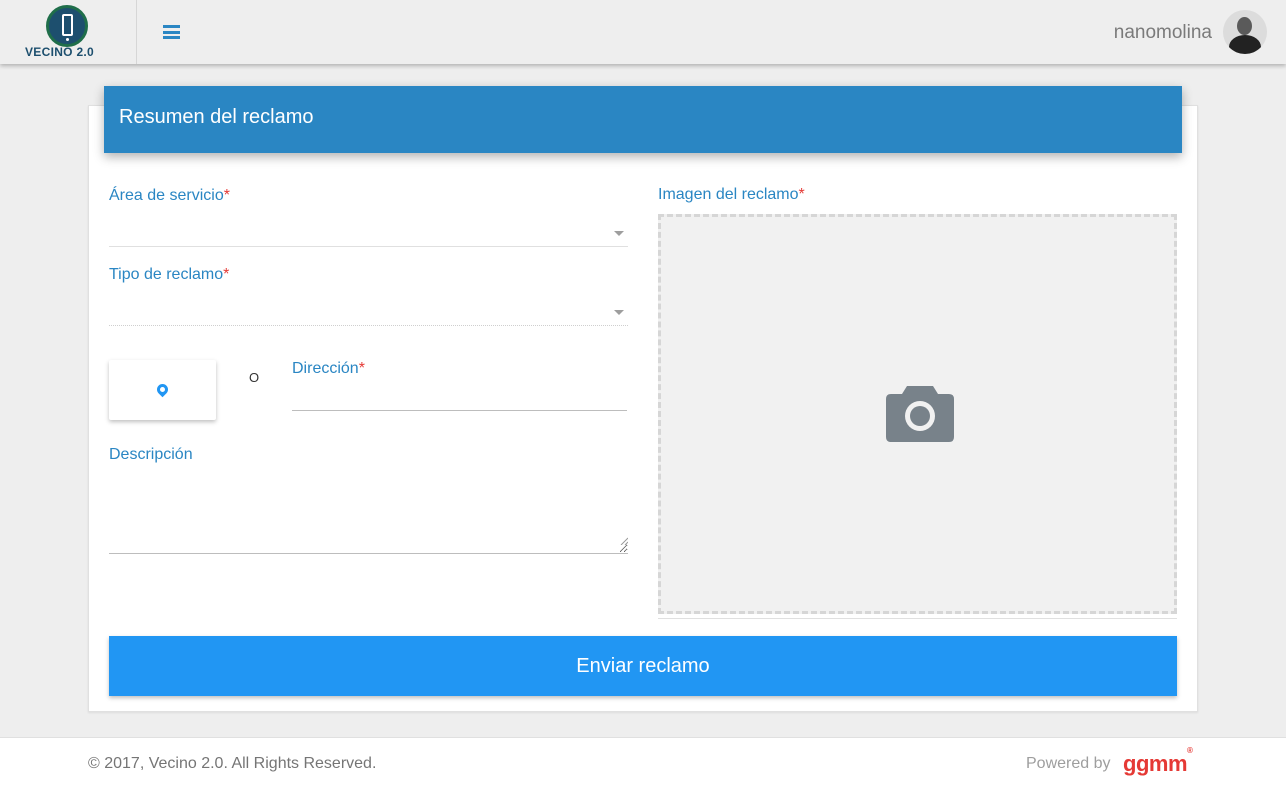 The image size is (1286, 797). What do you see at coordinates (368, 309) in the screenshot?
I see `tipo-select` at bounding box center [368, 309].